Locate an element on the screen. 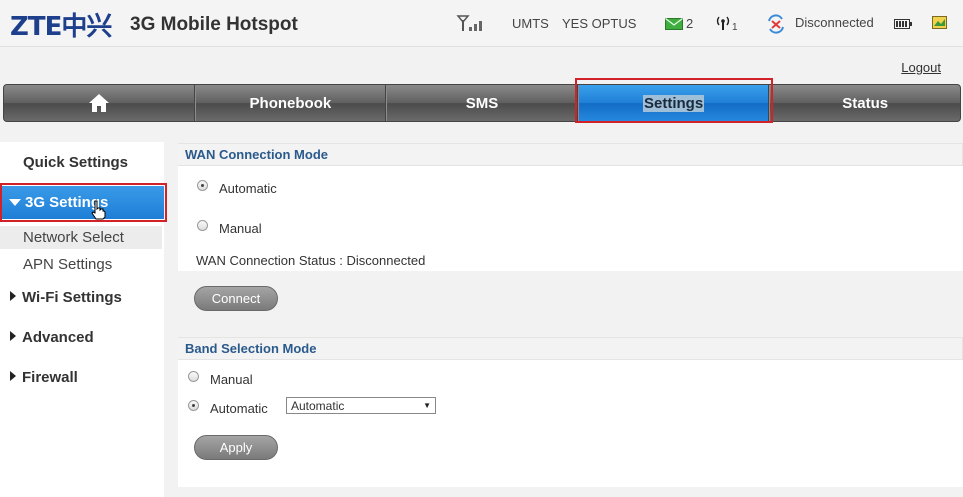 This screenshot has height=497, width=963. connection-status: Disconnected is located at coordinates (834, 22).